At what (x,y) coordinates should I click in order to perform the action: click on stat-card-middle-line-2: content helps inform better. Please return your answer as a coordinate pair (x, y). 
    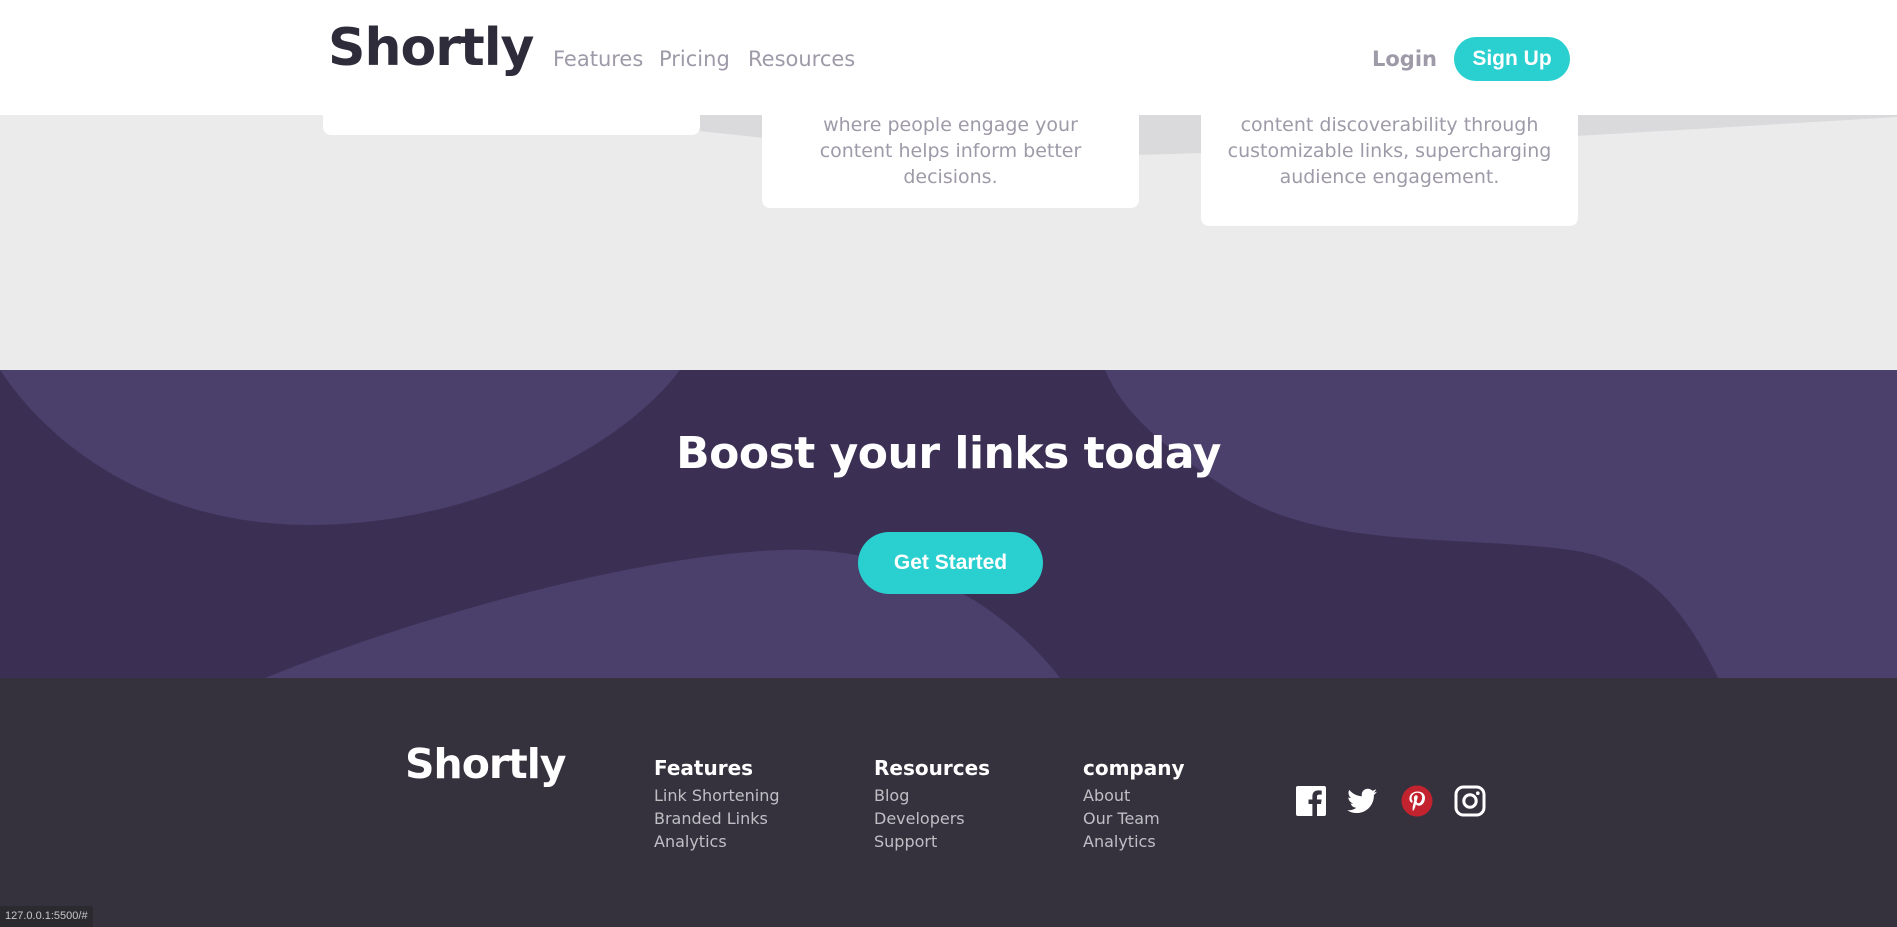
    Looking at the image, I should click on (950, 151).